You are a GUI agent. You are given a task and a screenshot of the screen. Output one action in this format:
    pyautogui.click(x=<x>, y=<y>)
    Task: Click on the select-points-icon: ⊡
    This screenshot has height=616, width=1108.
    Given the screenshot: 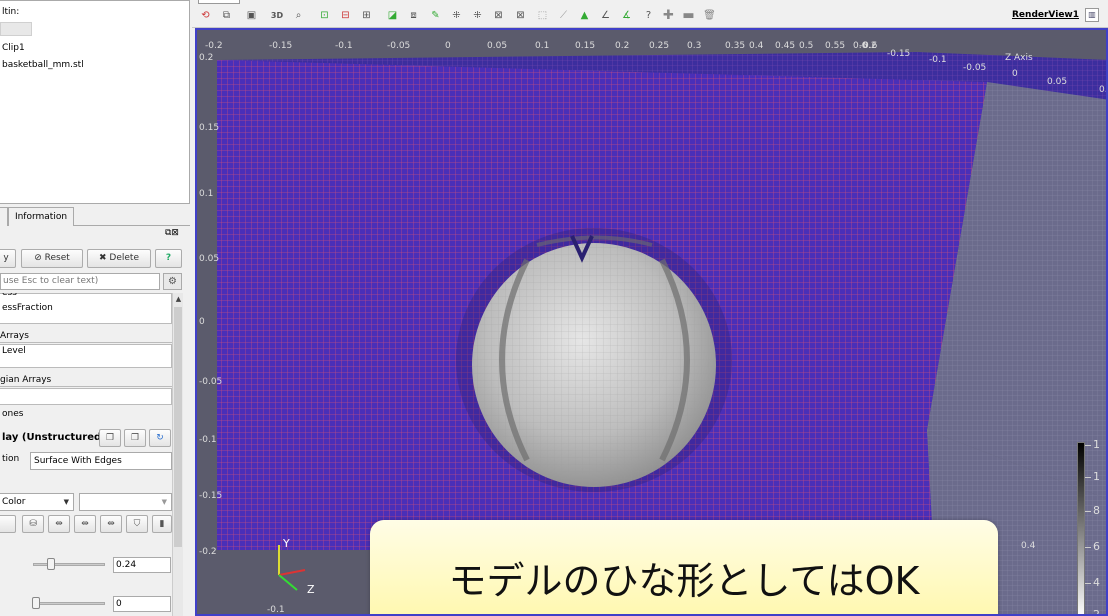 What is the action you would take?
    pyautogui.click(x=324, y=16)
    